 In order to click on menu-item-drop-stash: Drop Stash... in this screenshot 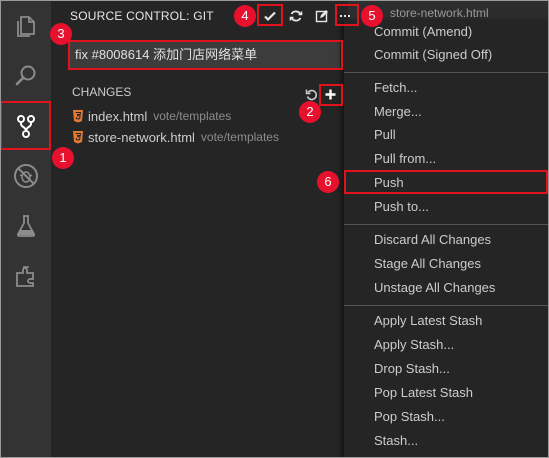, I will do `click(446, 369)`.